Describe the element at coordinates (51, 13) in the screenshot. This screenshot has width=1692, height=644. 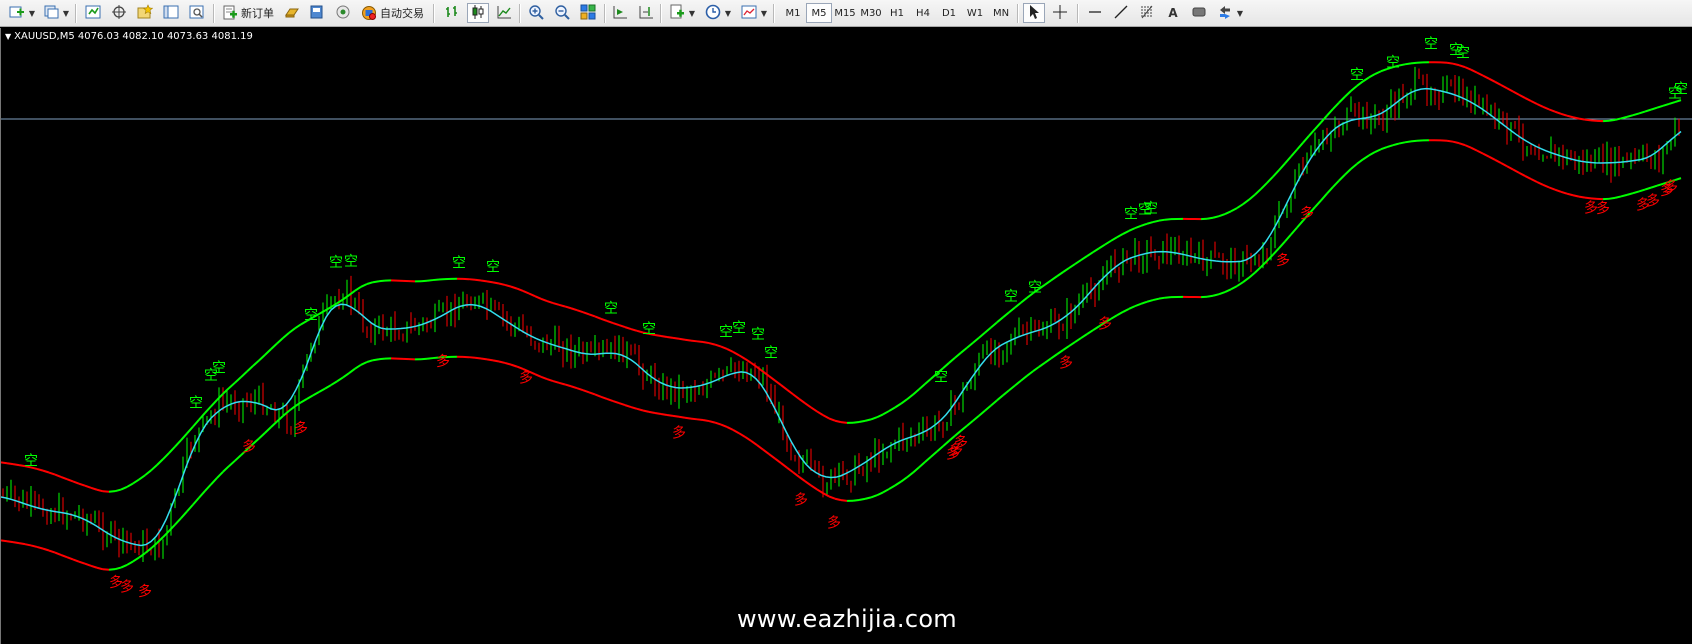
I see `profiles-button` at that location.